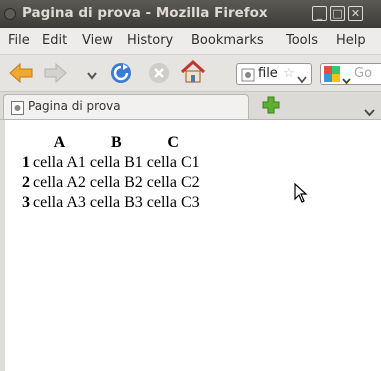 Image resolution: width=381 pixels, height=371 pixels. Describe the element at coordinates (56, 75) in the screenshot. I see `forward-arrow-icon` at that location.